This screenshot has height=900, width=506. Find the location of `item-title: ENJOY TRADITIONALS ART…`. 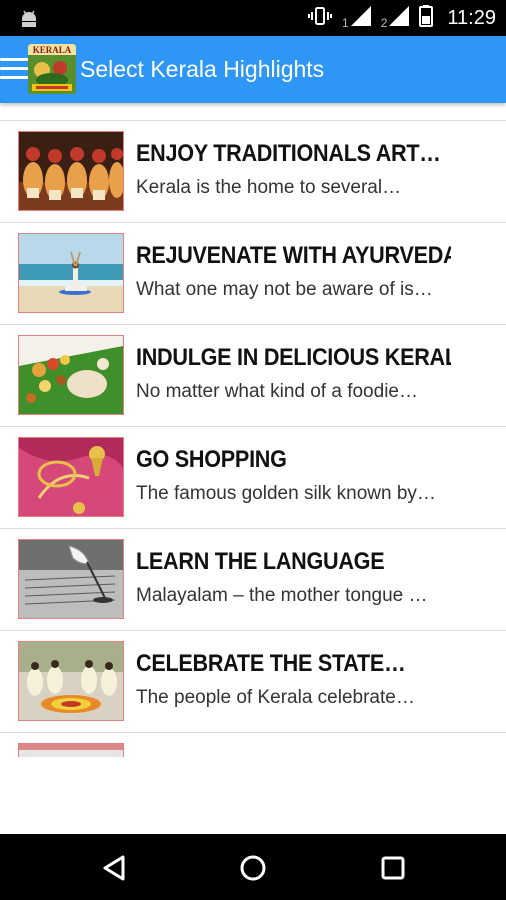

item-title: ENJOY TRADITIONALS ART… is located at coordinates (288, 153).